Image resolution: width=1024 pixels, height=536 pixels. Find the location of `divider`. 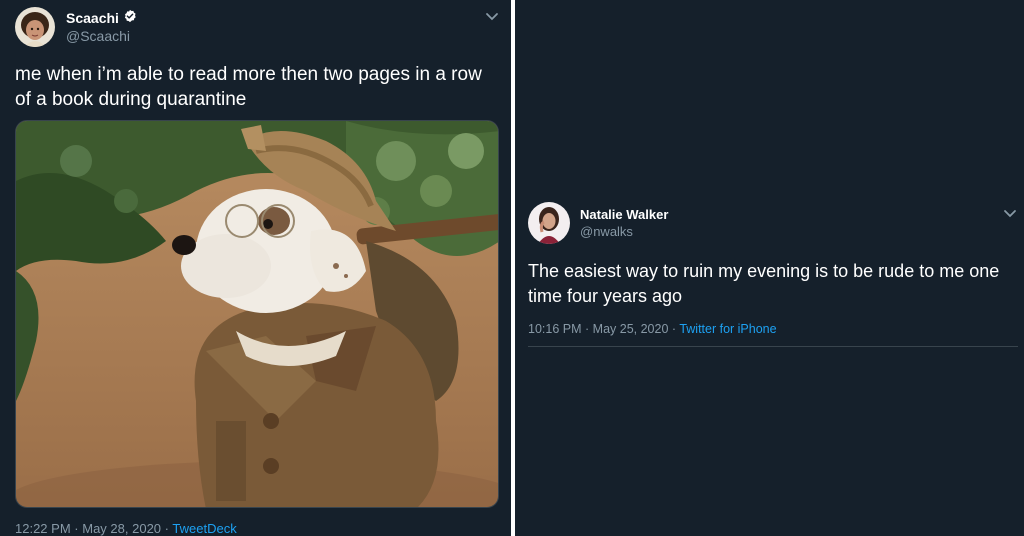

divider is located at coordinates (773, 346).